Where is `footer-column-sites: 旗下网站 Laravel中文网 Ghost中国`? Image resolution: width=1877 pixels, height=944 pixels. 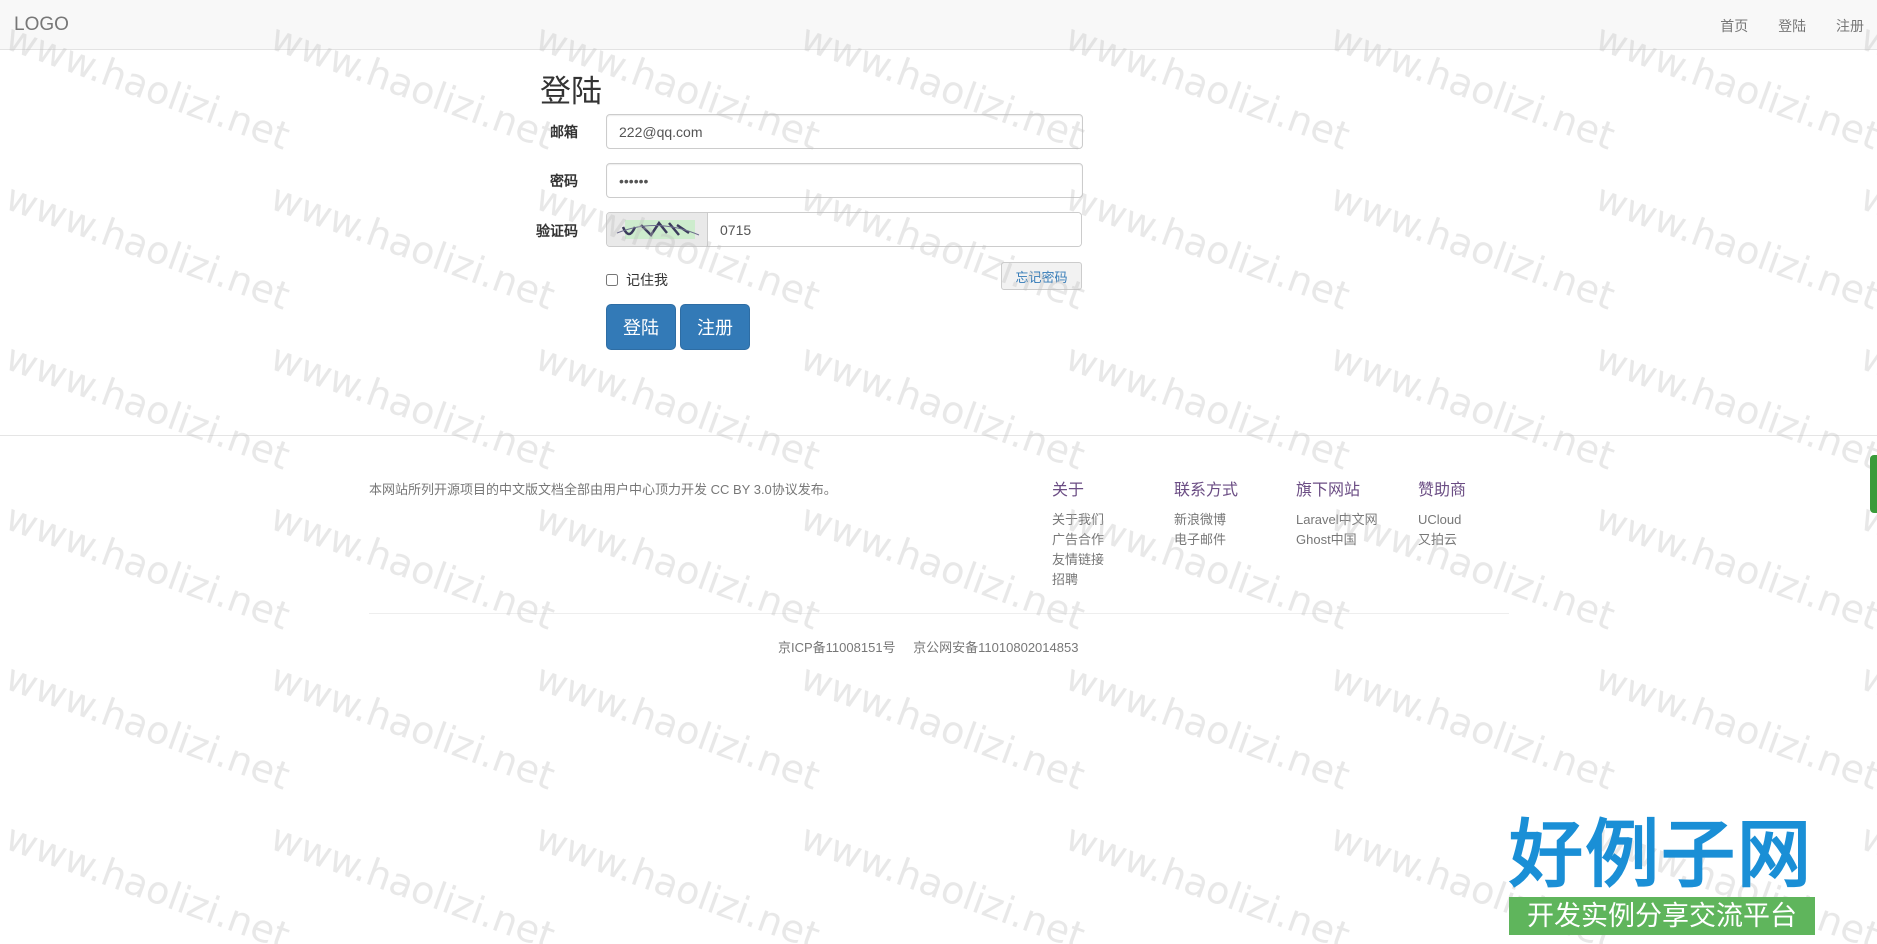
footer-column-sites: 旗下网站 Laravel中文网 Ghost中国 is located at coordinates (1337, 513).